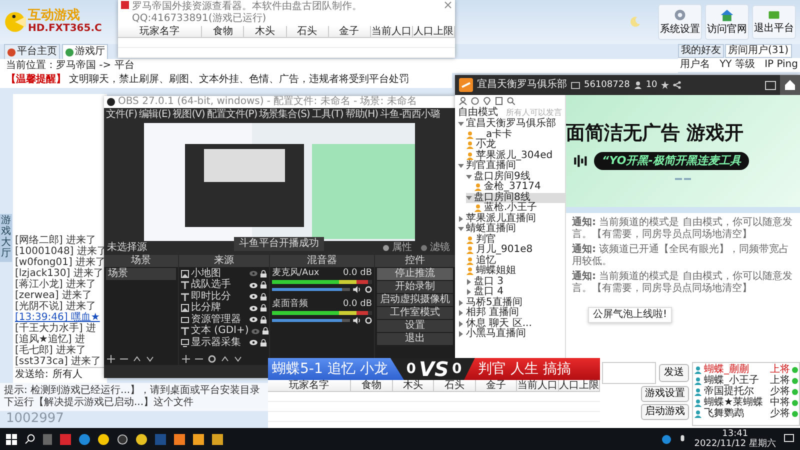  Describe the element at coordinates (232, 114) in the screenshot. I see `menu-item: 配置文件(P)` at that location.